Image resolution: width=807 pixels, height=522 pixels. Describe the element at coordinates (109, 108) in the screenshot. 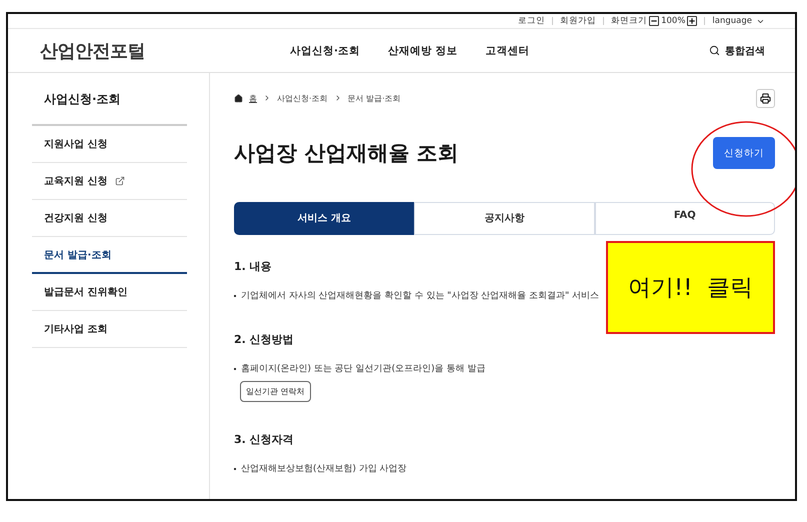

I see `sidebar-title: 사업신청·조회` at that location.